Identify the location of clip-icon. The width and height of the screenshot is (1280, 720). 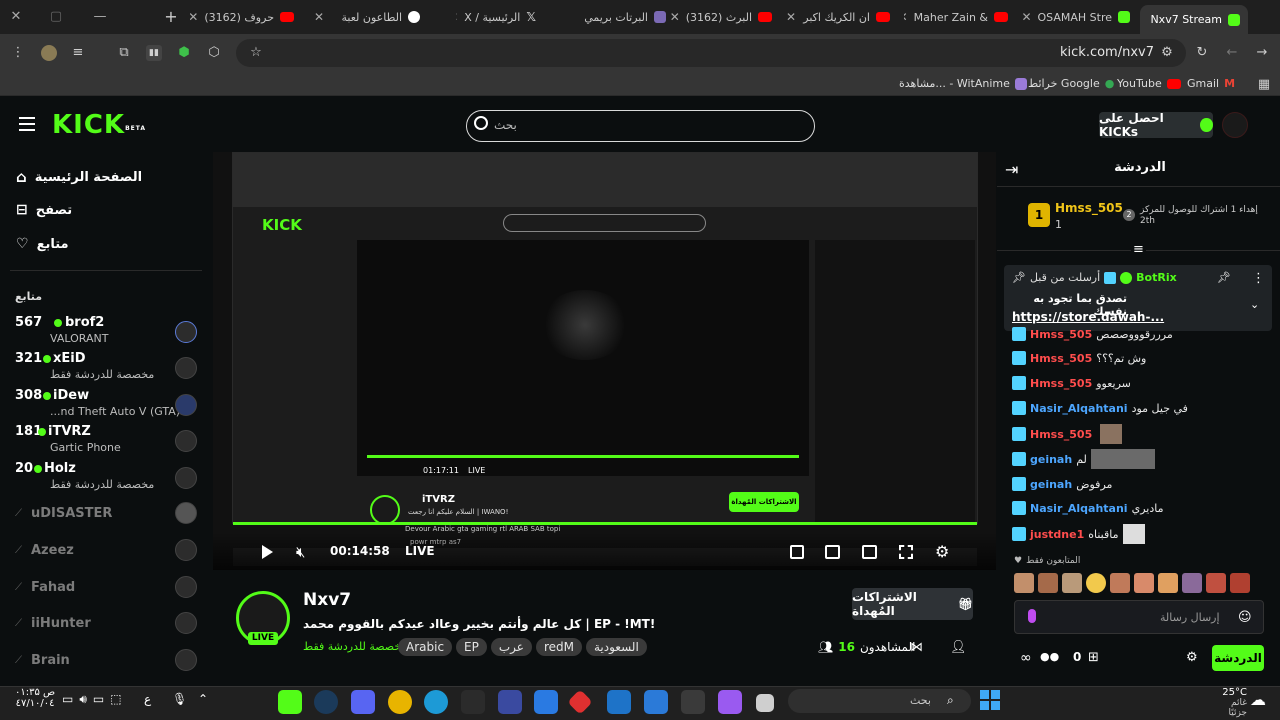
(797, 552).